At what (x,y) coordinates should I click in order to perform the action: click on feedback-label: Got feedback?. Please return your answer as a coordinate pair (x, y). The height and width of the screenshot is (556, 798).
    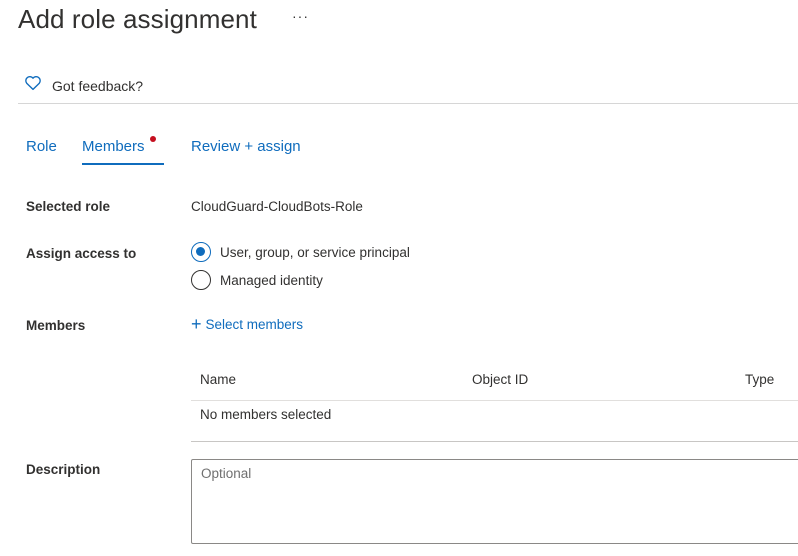
    Looking at the image, I should click on (98, 85).